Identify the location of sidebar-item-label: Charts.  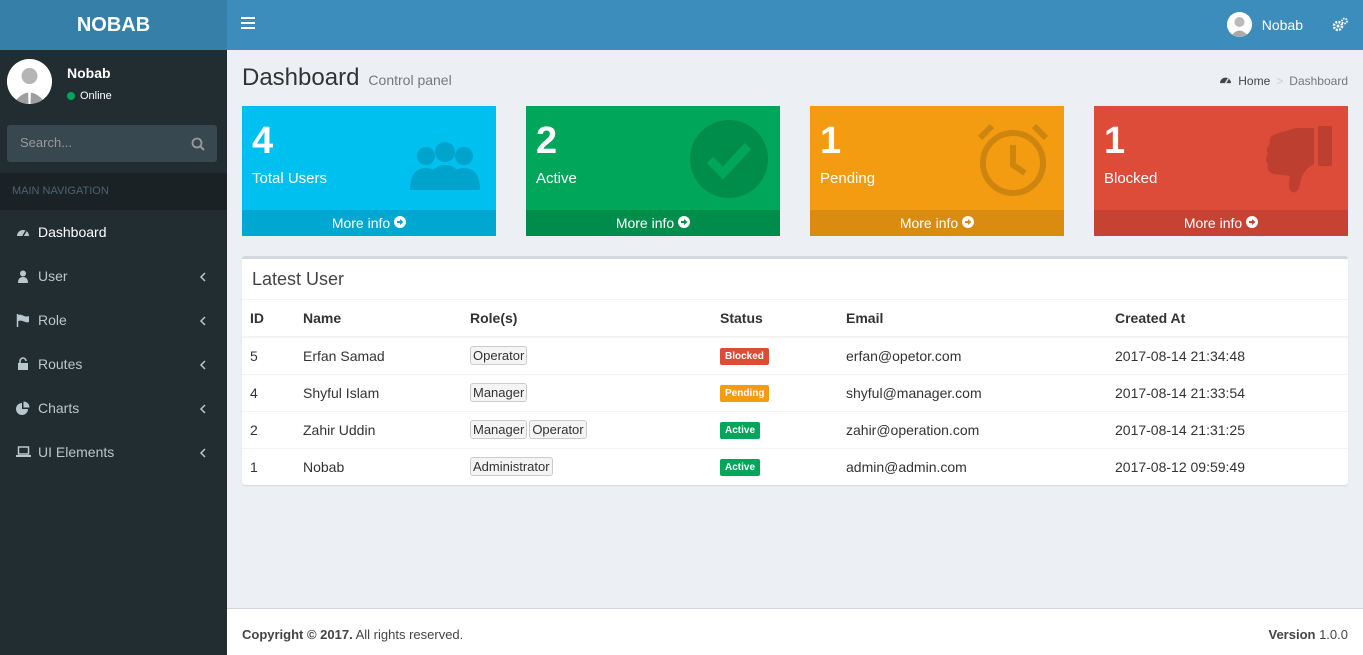
(59, 408).